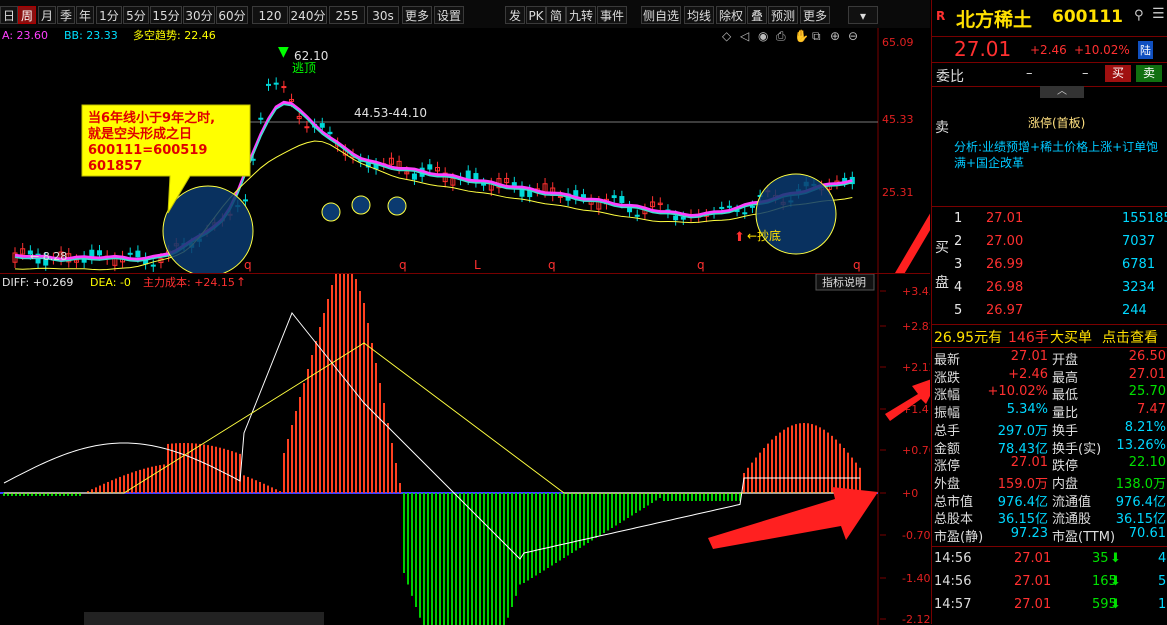 The height and width of the screenshot is (625, 1167). What do you see at coordinates (581, 15) in the screenshot?
I see `toolbar-item-19: 九转` at bounding box center [581, 15].